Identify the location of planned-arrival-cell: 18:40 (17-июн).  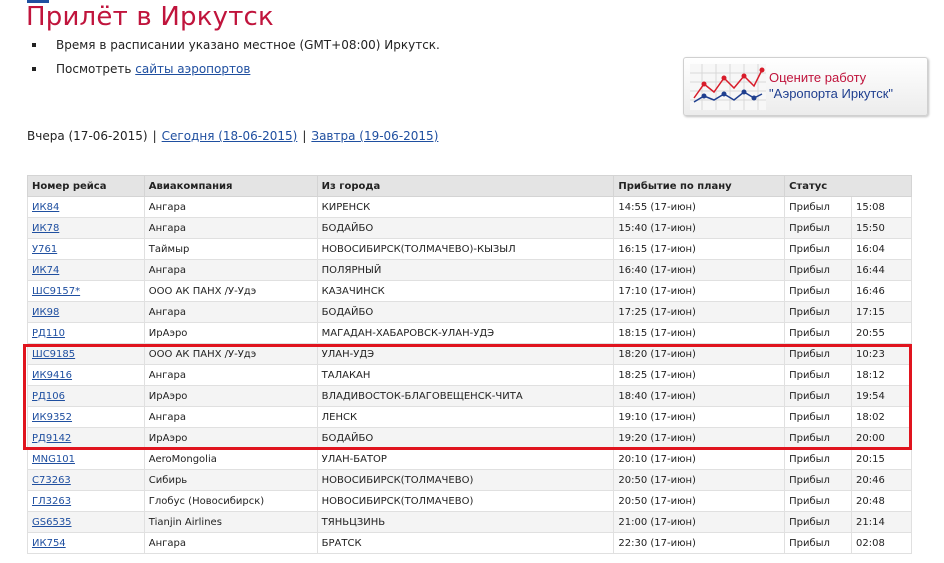
(699, 396).